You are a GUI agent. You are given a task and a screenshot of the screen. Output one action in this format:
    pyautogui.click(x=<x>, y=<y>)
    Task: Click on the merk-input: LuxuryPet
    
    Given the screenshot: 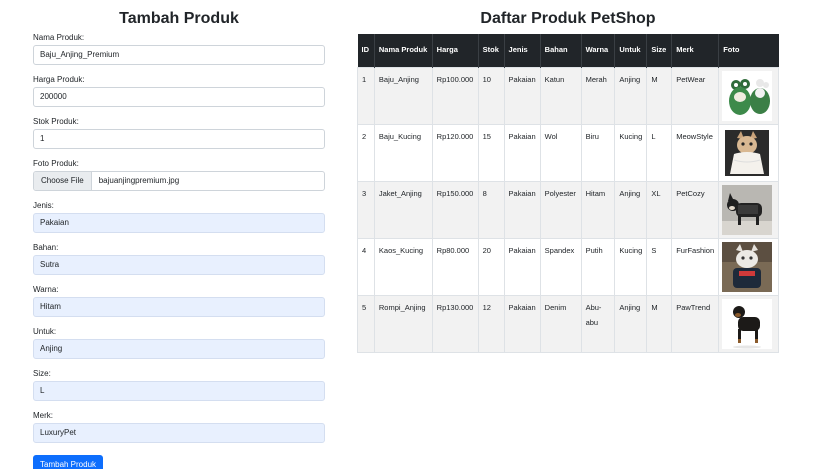 What is the action you would take?
    pyautogui.click(x=179, y=433)
    